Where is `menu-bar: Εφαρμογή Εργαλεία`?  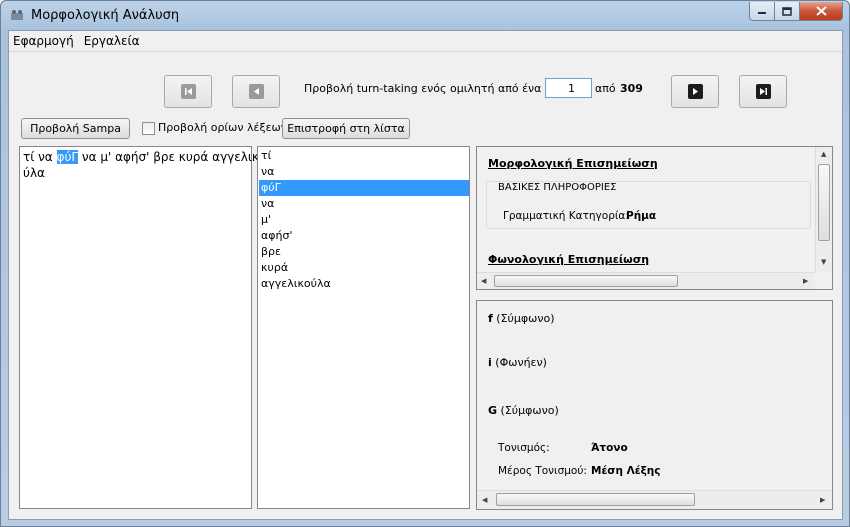
menu-bar: Εφαρμογή Εργαλεία is located at coordinates (425, 41).